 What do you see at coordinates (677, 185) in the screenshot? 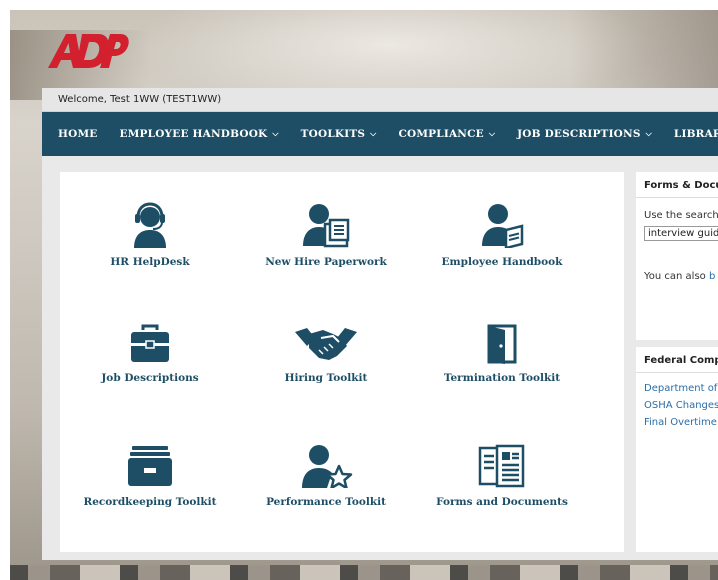
I see `forms-panel-title: Forms & Docu` at bounding box center [677, 185].